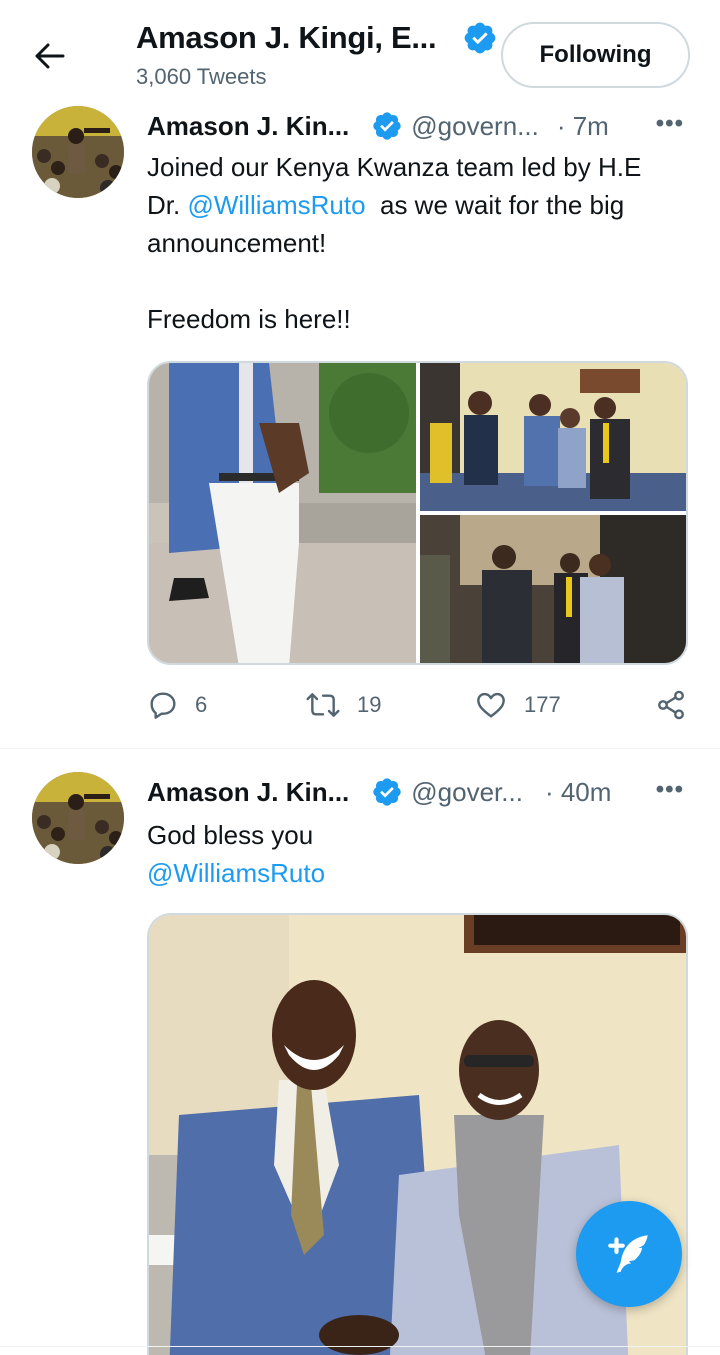 The image size is (720, 1355). I want to click on share-button, so click(679, 705).